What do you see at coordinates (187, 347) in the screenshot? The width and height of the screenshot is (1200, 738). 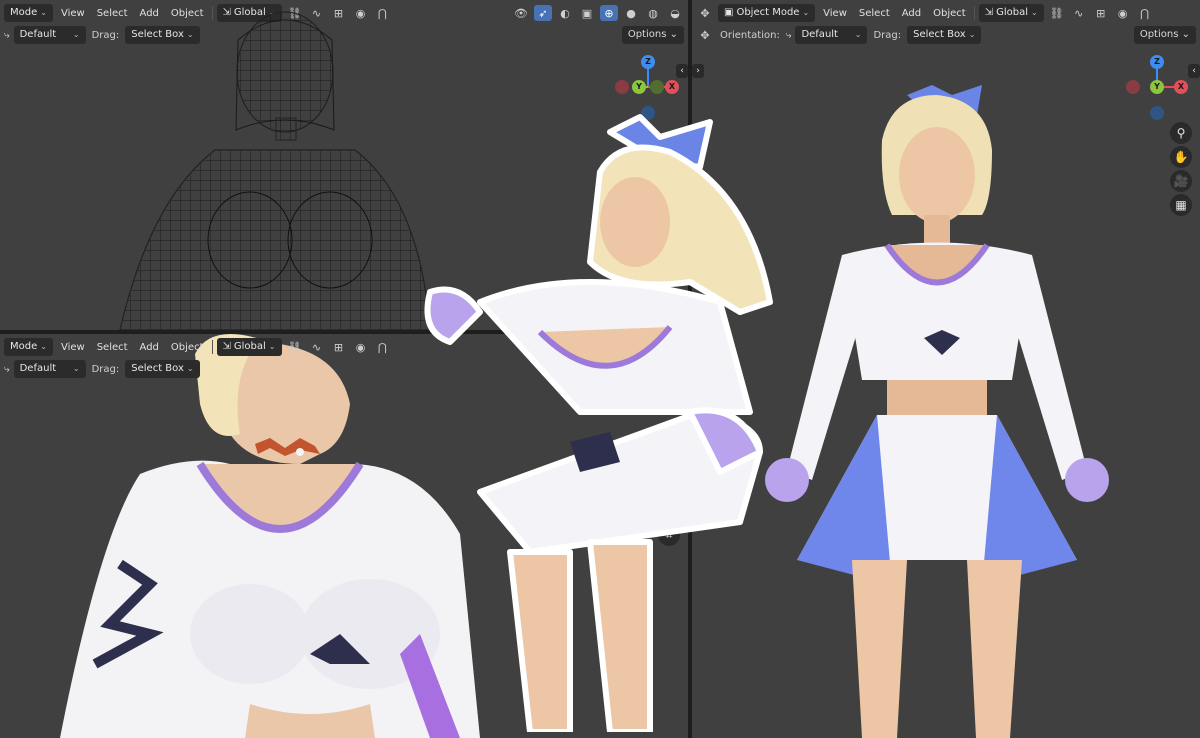 I see `menu-object: Object` at bounding box center [187, 347].